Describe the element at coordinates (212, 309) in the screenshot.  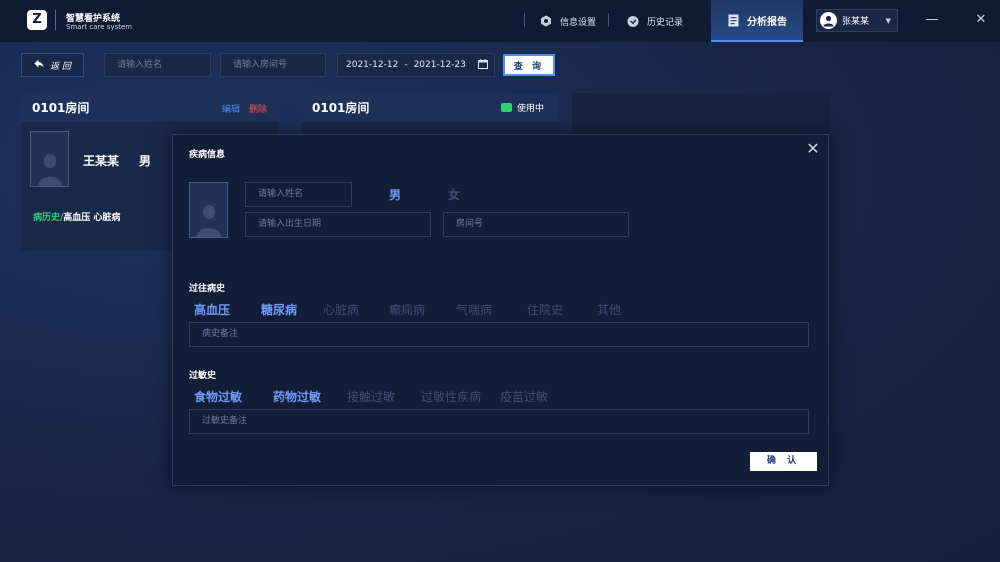
I see `tag-hypertension: 高血压` at that location.